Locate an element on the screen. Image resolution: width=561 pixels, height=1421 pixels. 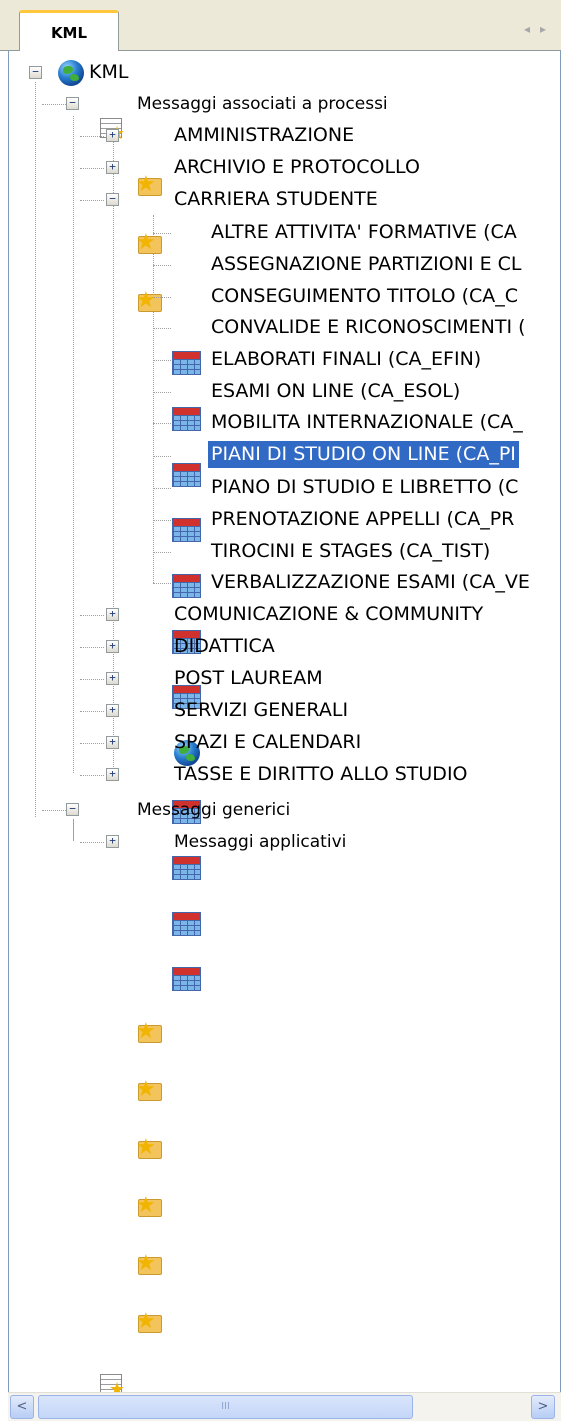
tree-item-process: PRENOTAZIONE APPELLI (CA_PR is located at coordinates (362, 519).